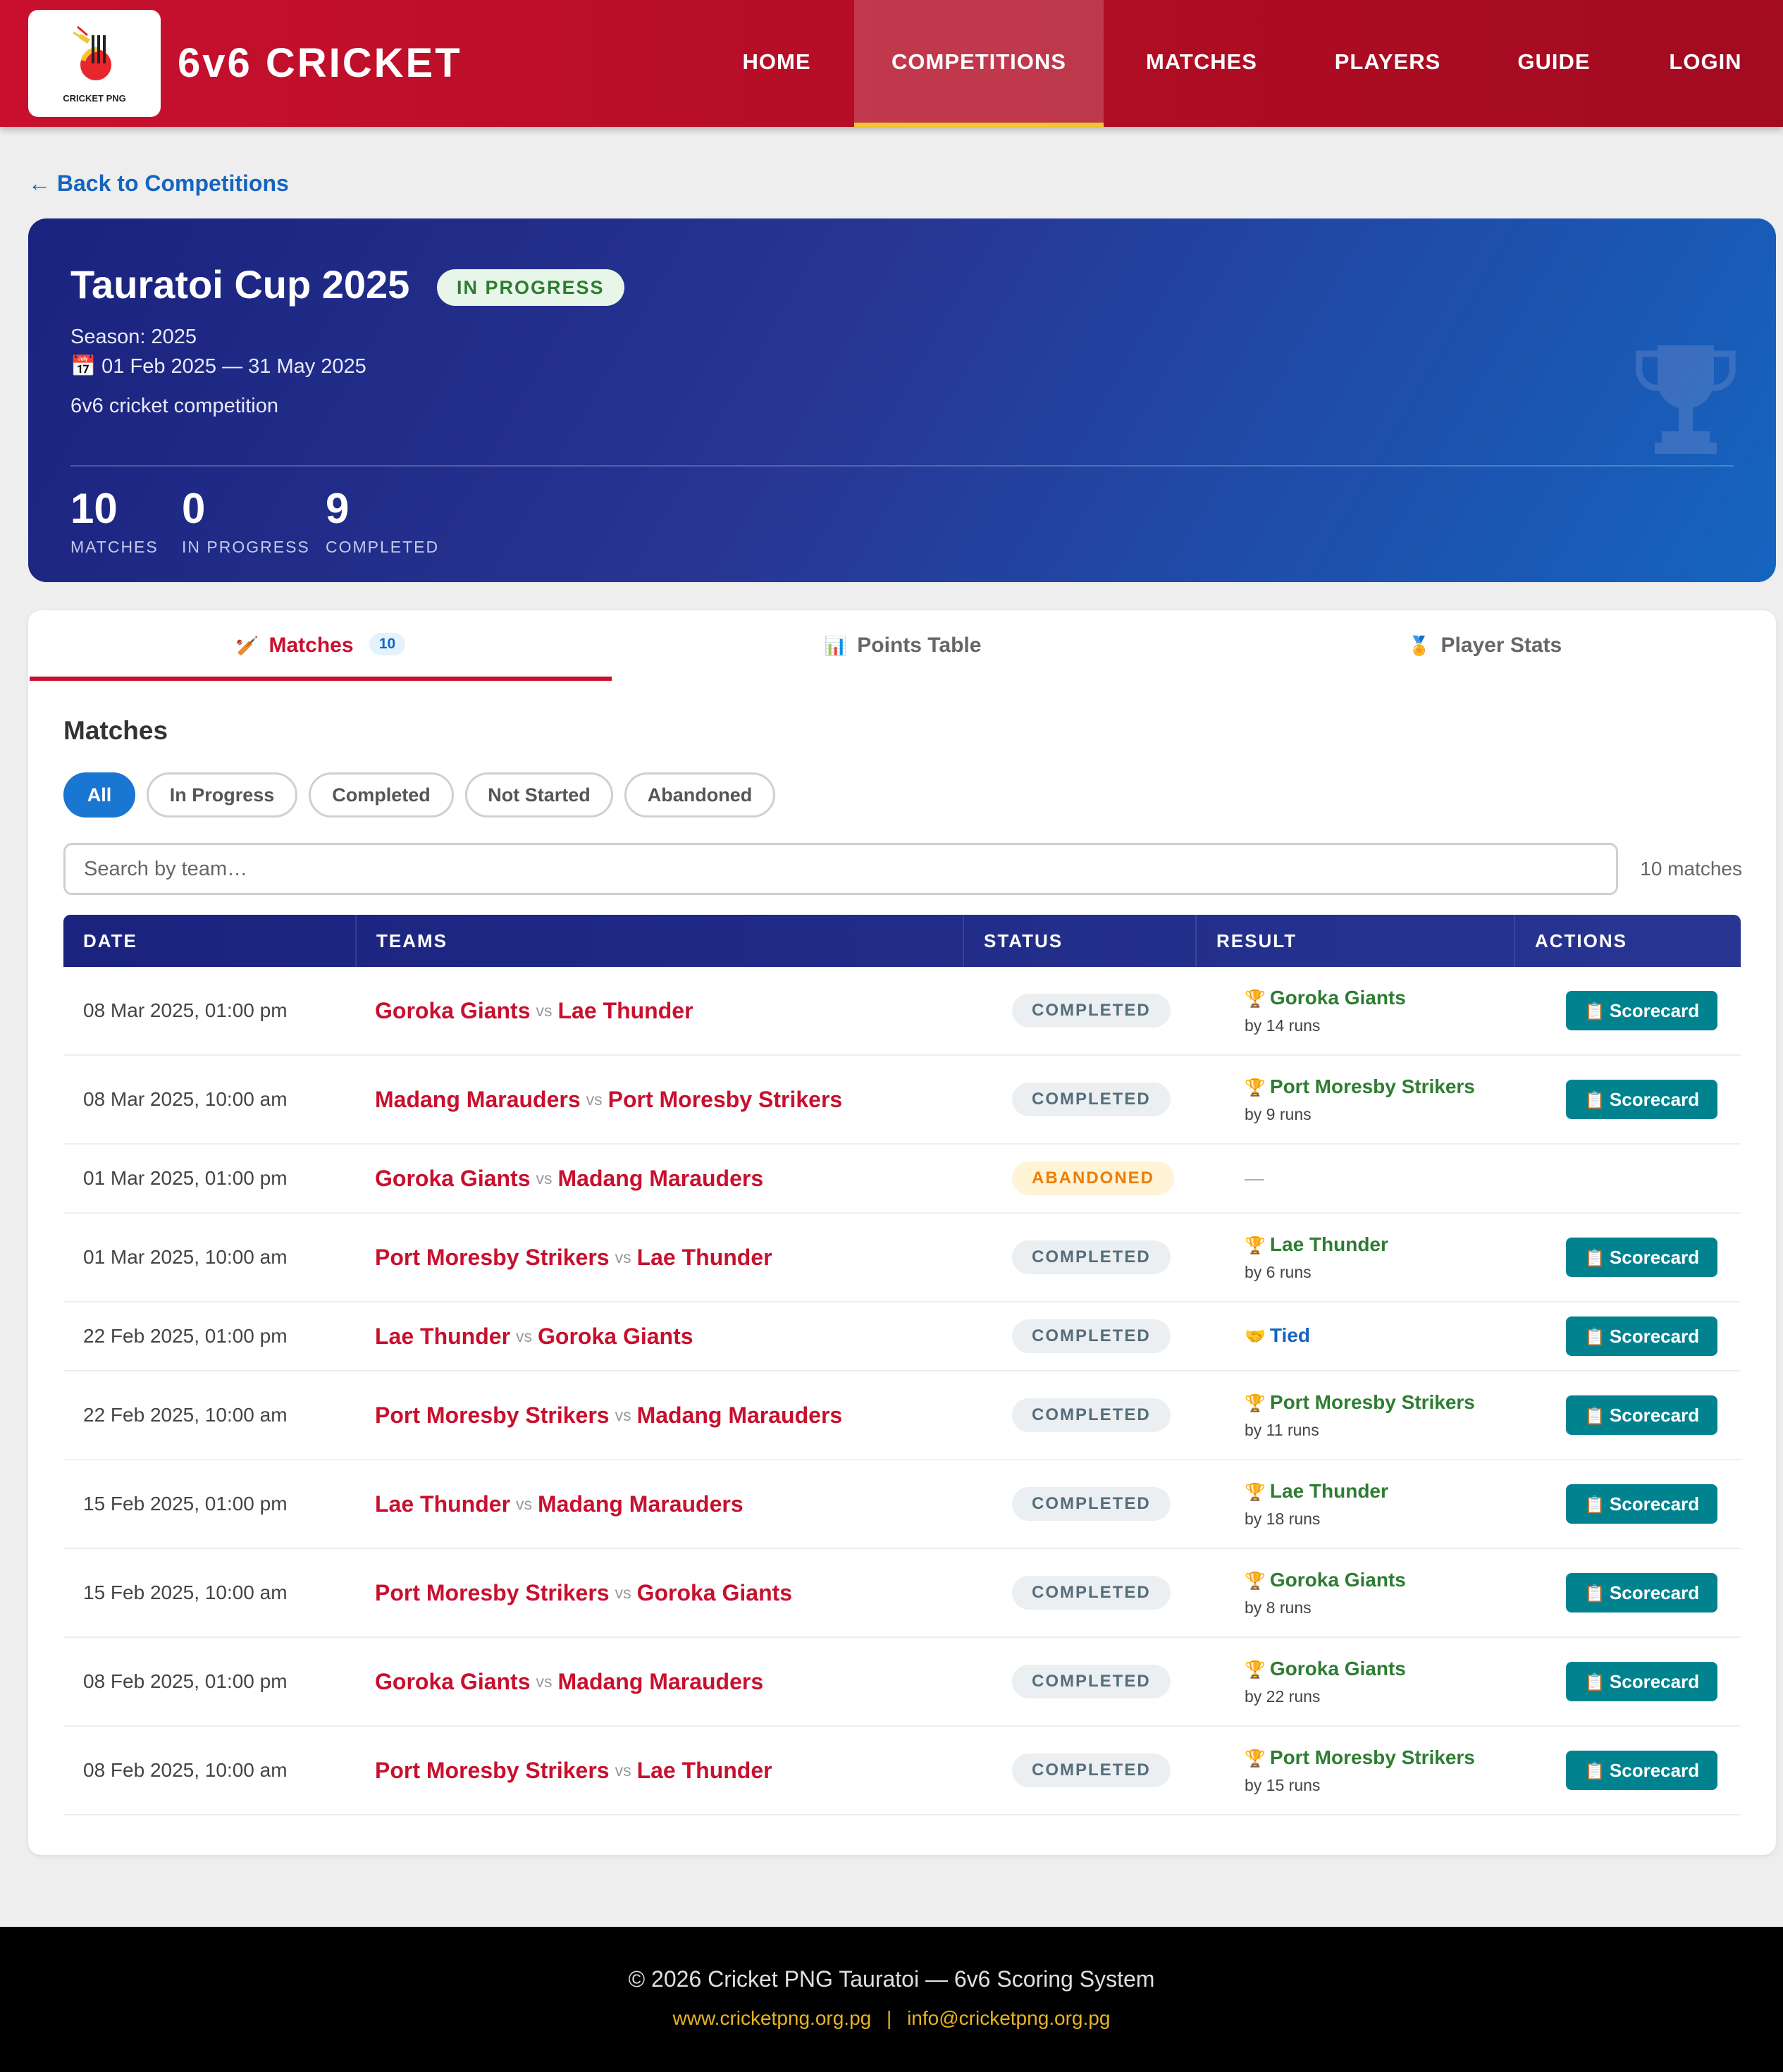 This screenshot has height=2072, width=1783. I want to click on team-away-link: Port Moresby Strikers, so click(725, 1100).